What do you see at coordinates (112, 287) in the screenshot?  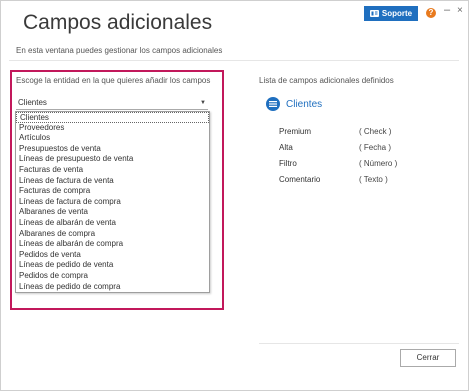 I see `dropdown-option: Líneas de pedido de compra` at bounding box center [112, 287].